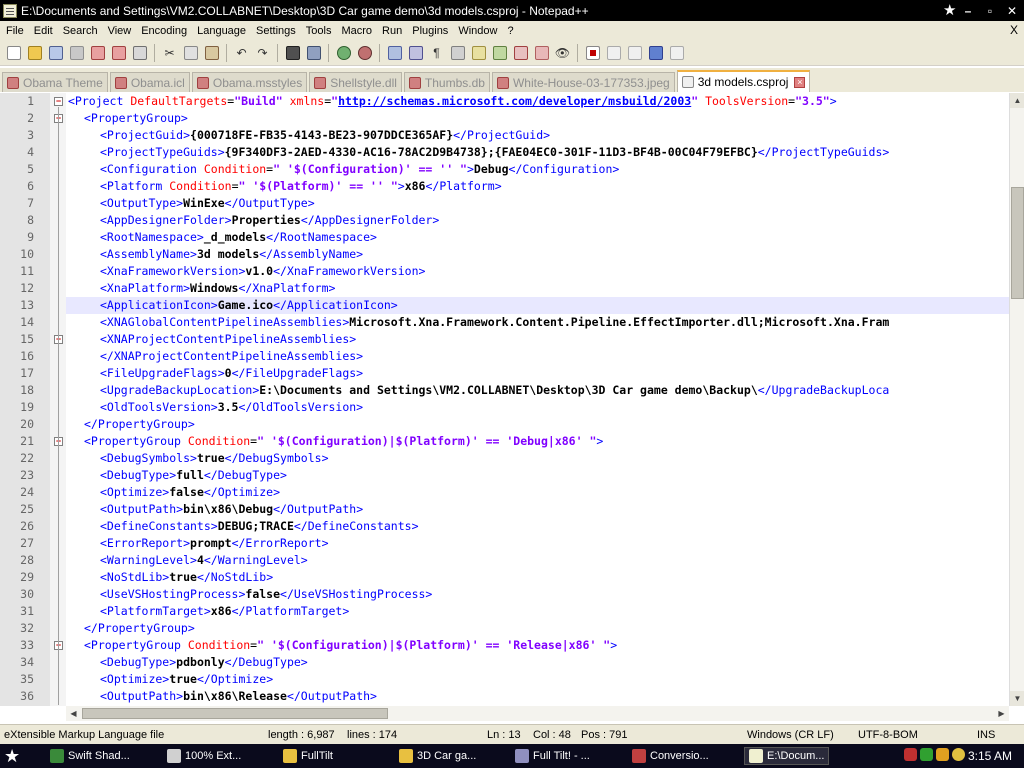 The height and width of the screenshot is (768, 1024). What do you see at coordinates (221, 31) in the screenshot?
I see `menu-language: Language` at bounding box center [221, 31].